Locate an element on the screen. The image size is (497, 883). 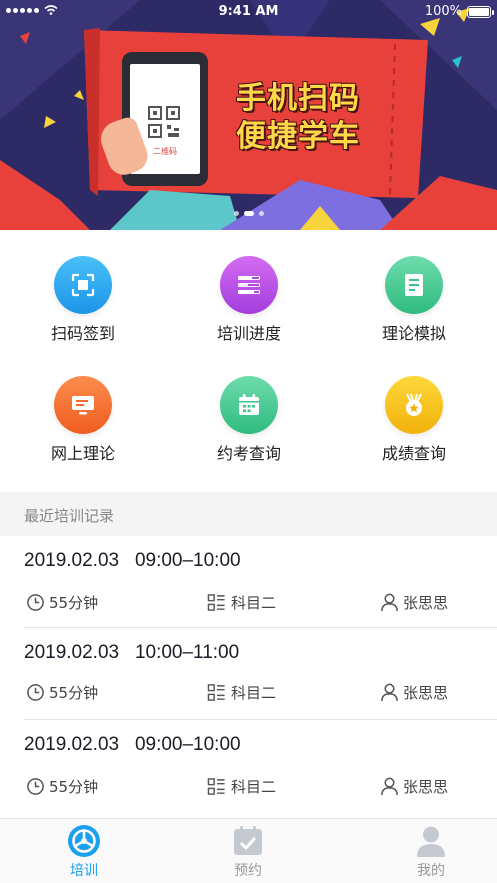
battery-indicator: 100% is located at coordinates (459, 11).